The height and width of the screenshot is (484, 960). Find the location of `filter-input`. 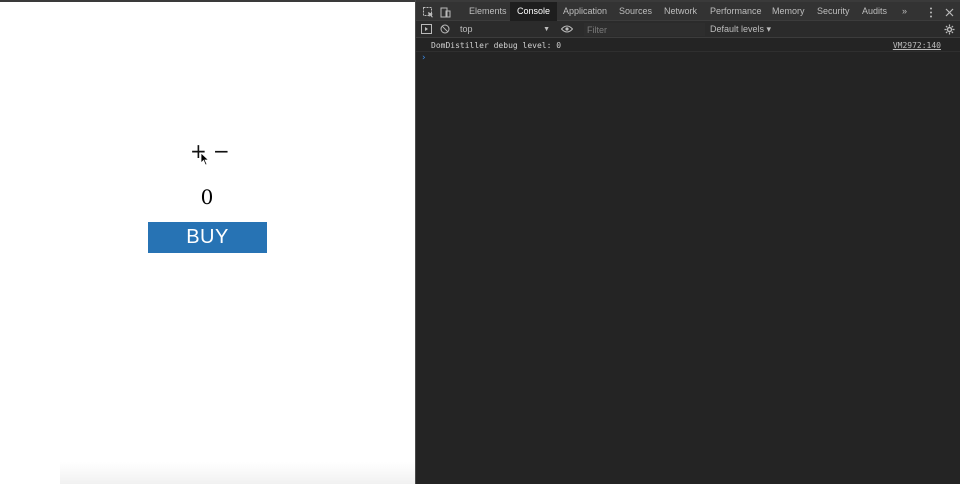

filter-input is located at coordinates (644, 29).